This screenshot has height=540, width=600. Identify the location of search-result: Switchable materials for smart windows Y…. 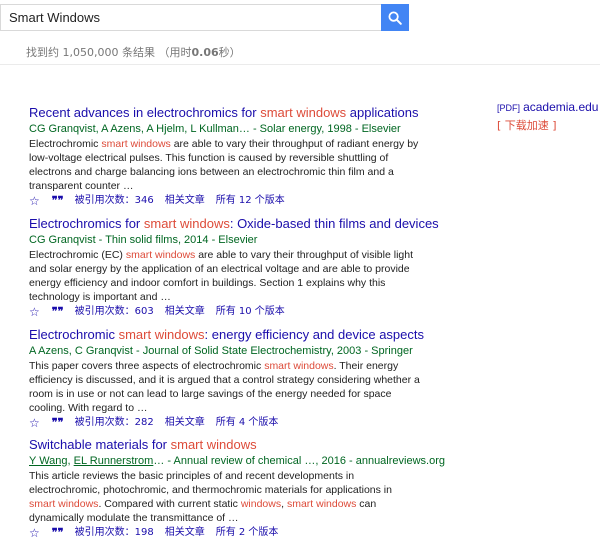
(237, 488).